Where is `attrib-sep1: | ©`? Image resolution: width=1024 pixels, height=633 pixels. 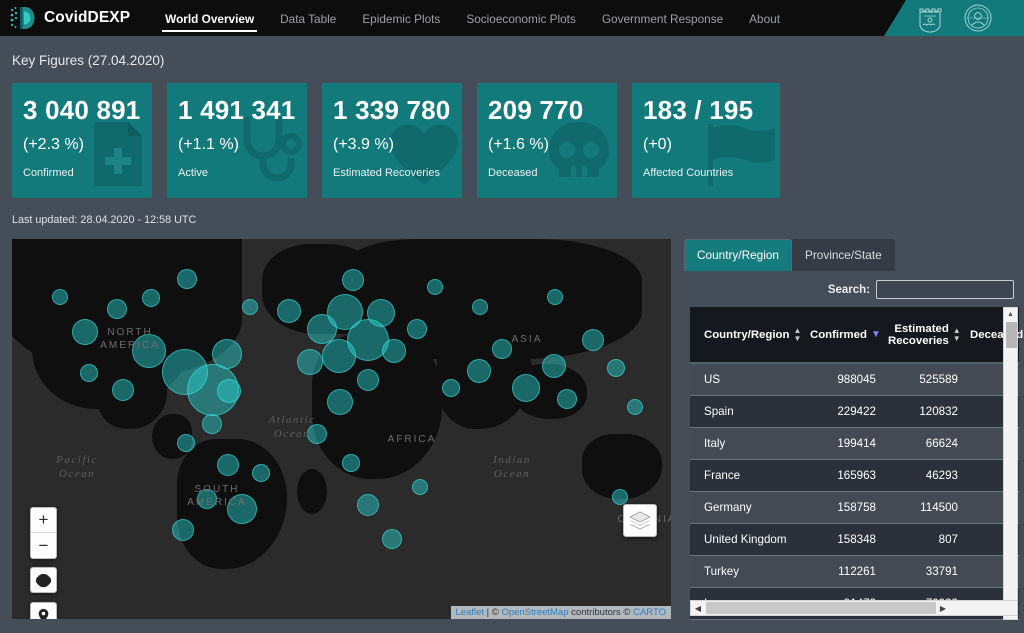 attrib-sep1: | © is located at coordinates (493, 612).